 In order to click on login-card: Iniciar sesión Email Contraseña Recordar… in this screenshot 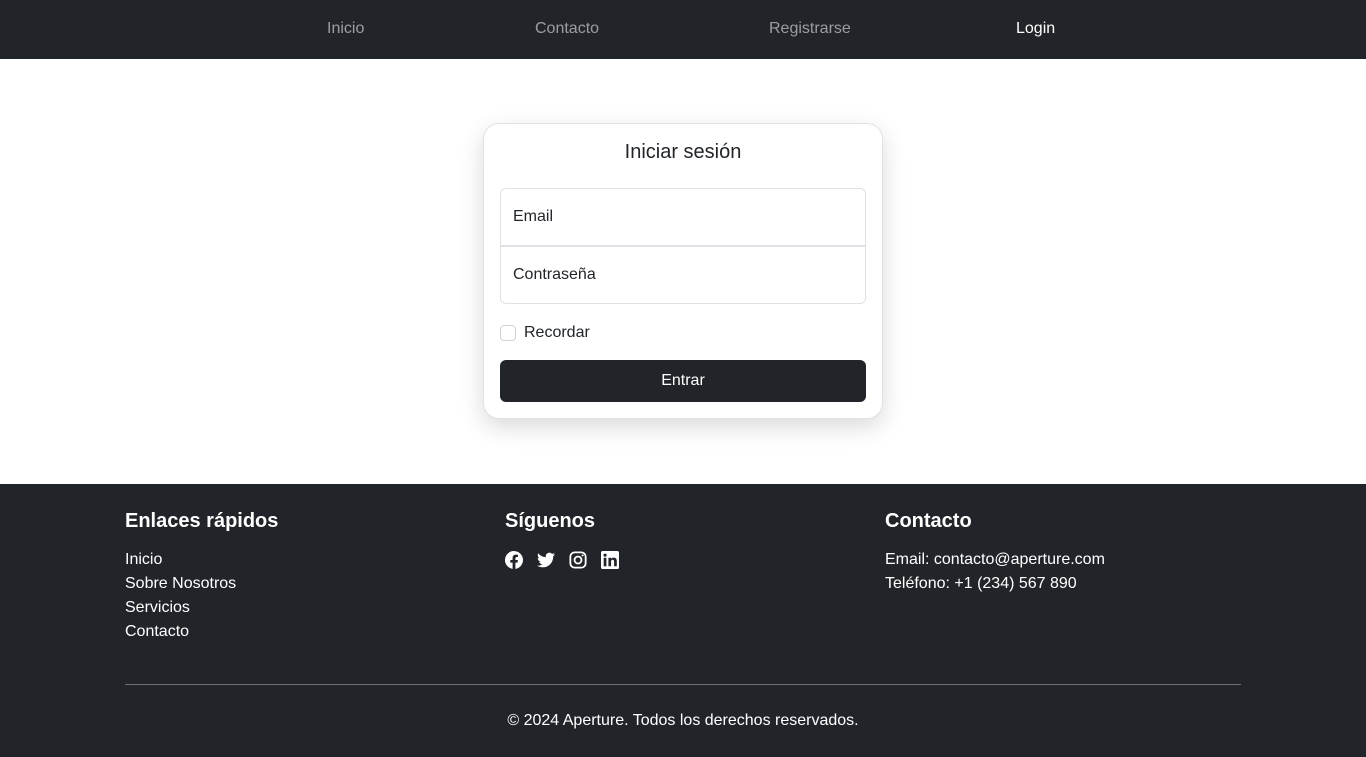, I will do `click(683, 271)`.